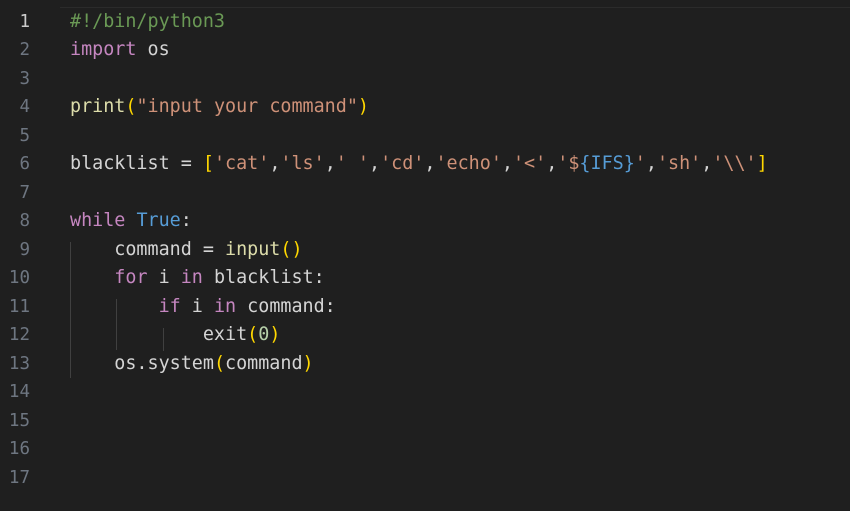 The image size is (850, 511). What do you see at coordinates (15, 79) in the screenshot?
I see `line-number: 3` at bounding box center [15, 79].